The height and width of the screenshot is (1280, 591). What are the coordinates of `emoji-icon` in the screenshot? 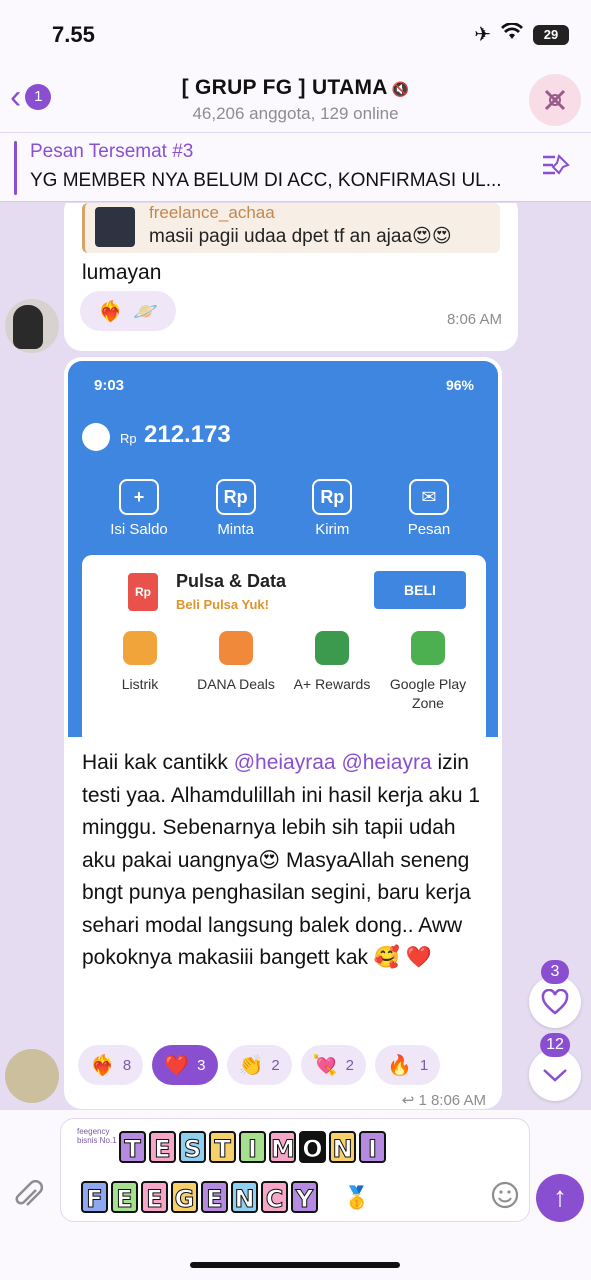 It's located at (505, 1198).